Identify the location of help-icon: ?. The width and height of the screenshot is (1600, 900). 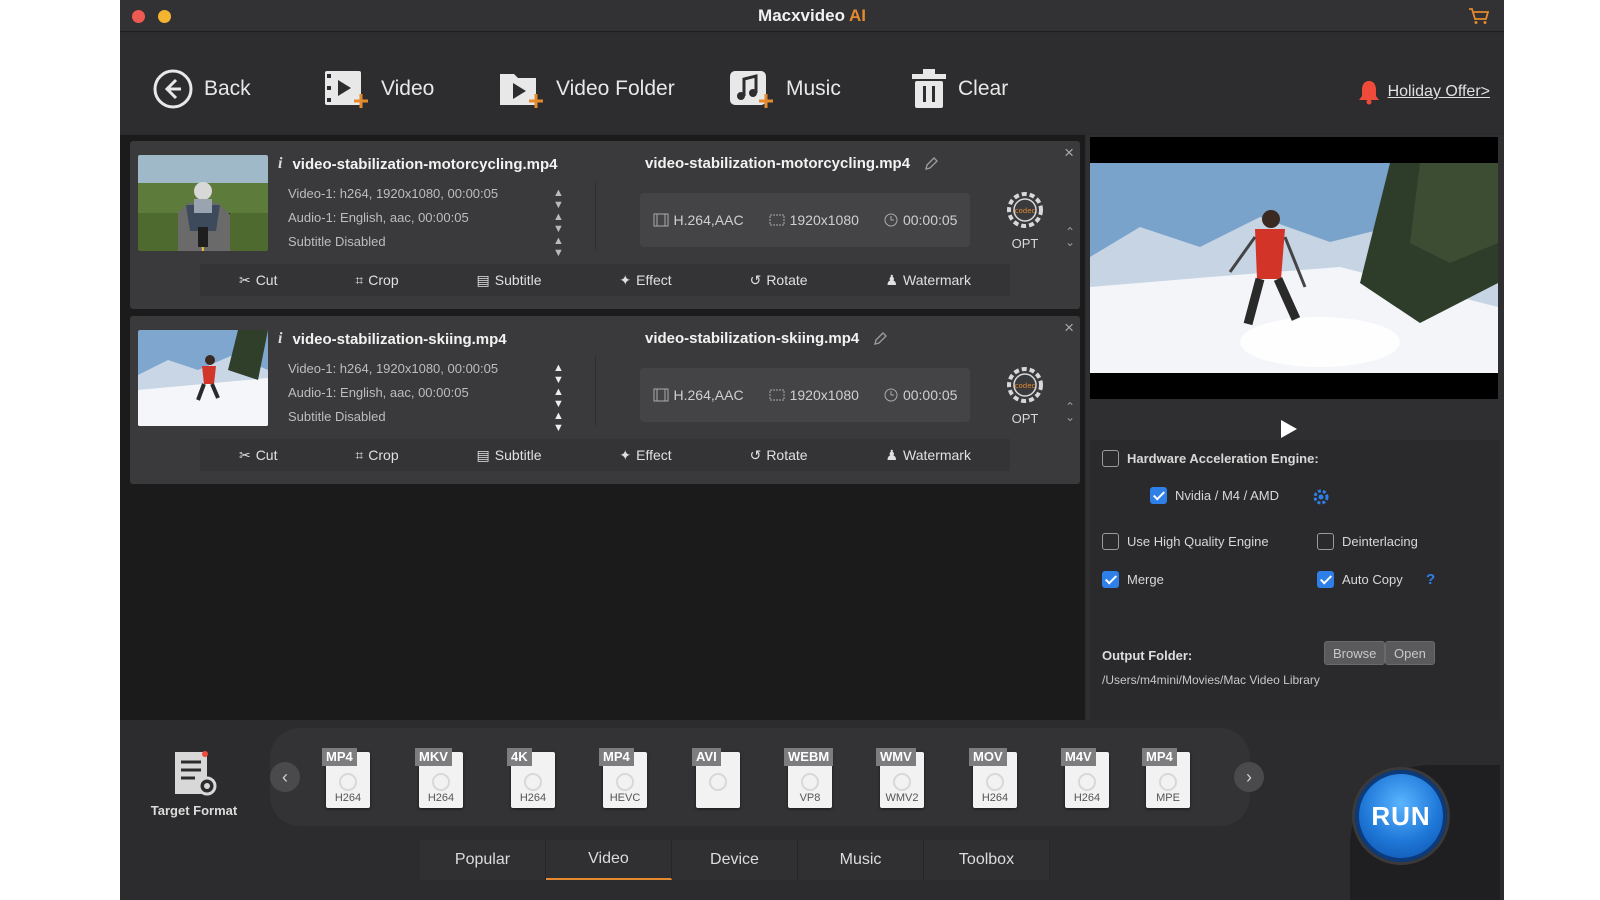
(1430, 579).